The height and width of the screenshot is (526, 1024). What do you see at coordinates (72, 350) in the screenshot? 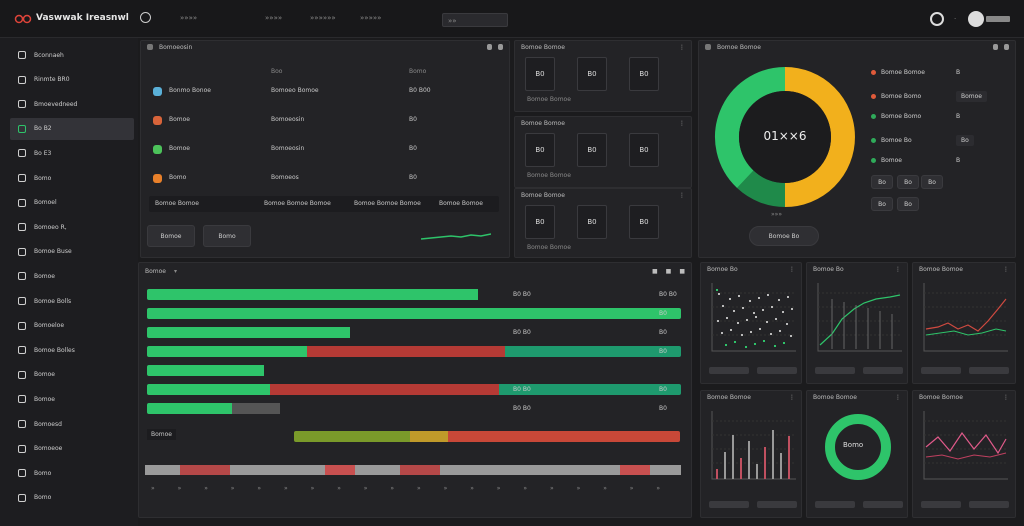
I see `sidebar-item-13: Bomoe Bolles` at bounding box center [72, 350].